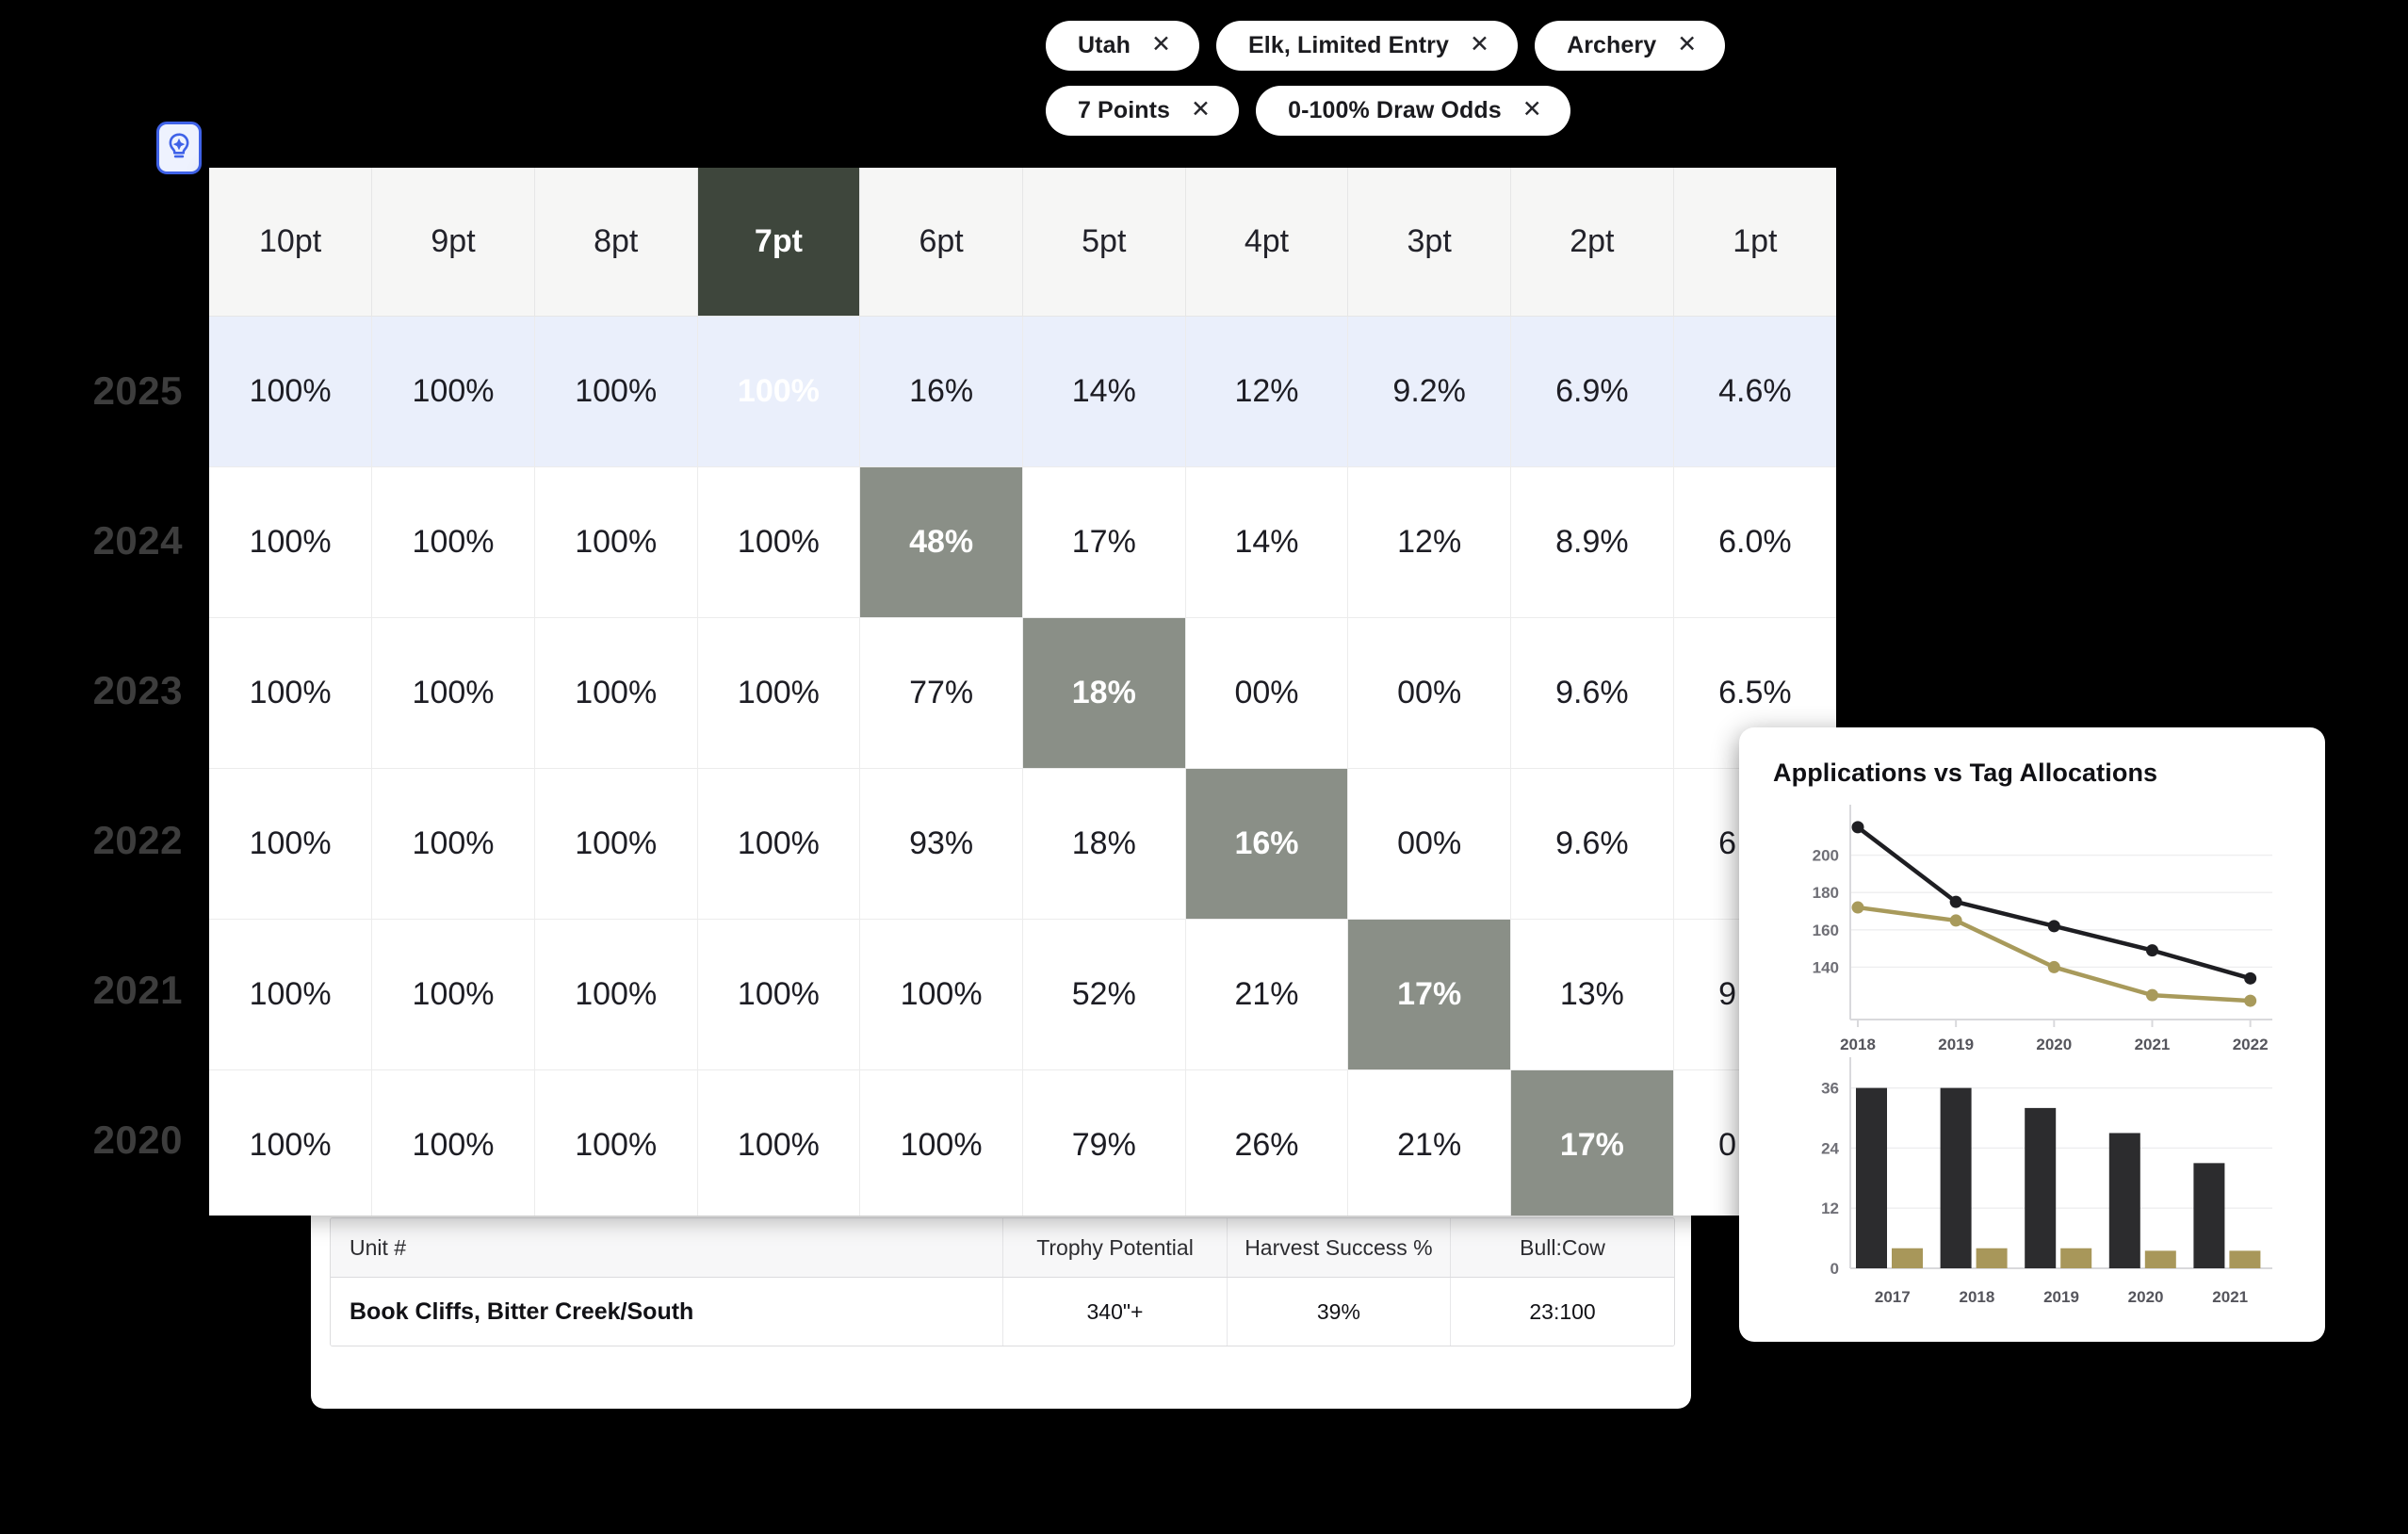 This screenshot has height=1534, width=2408. I want to click on matrix-cell: 79%, so click(1104, 1142).